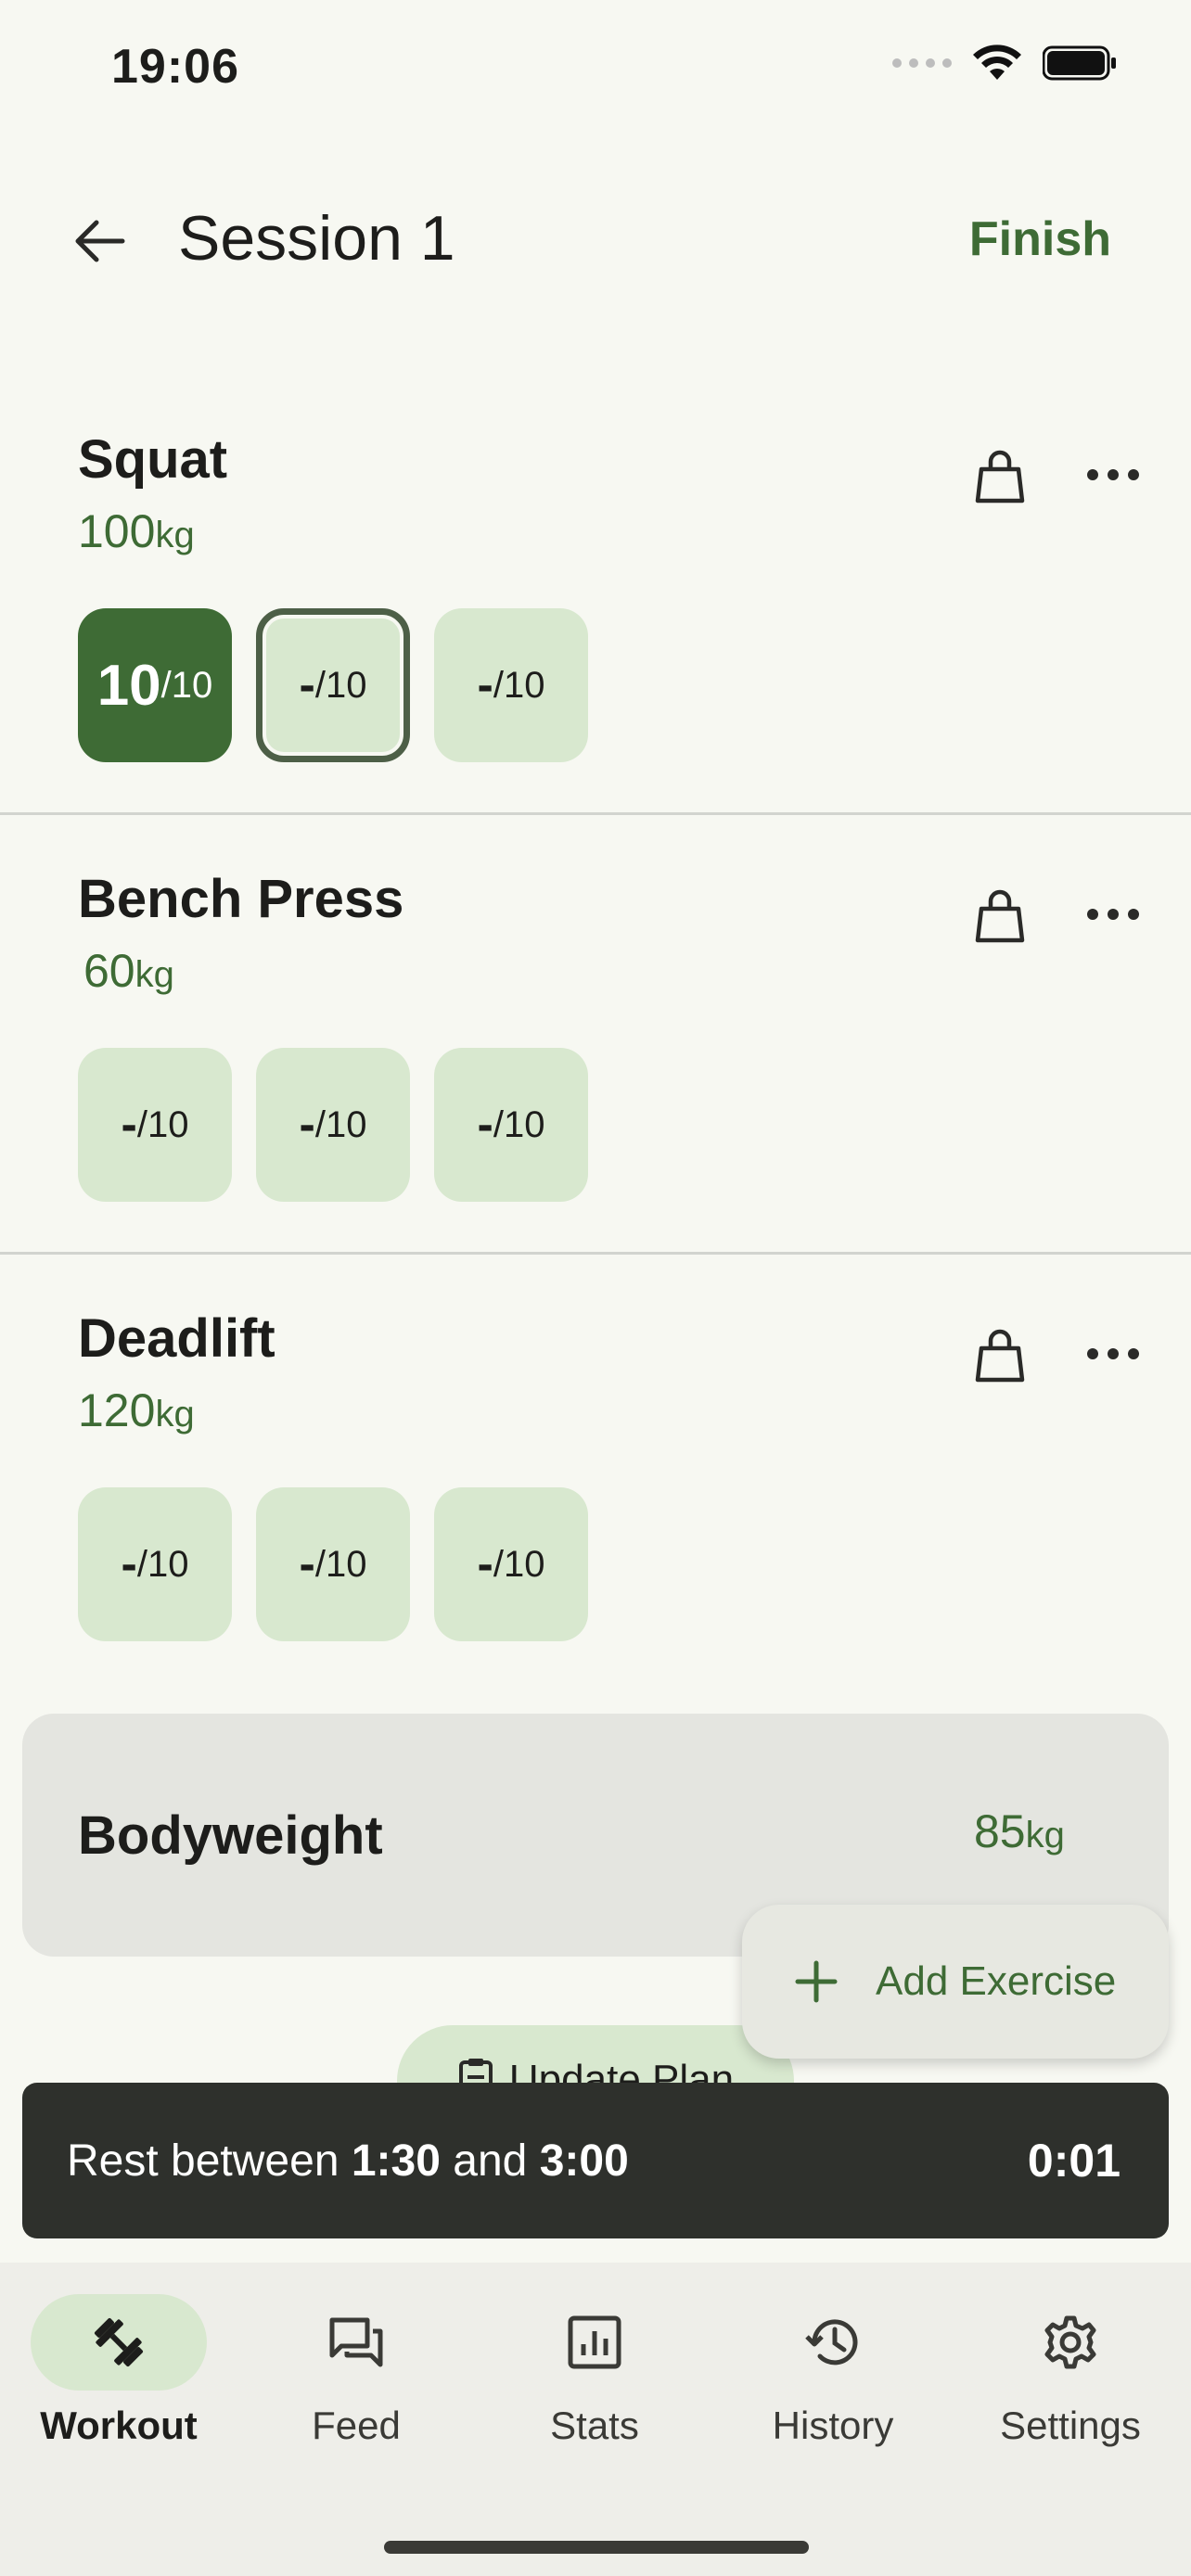 The height and width of the screenshot is (2576, 1191). I want to click on nav-label: Stats, so click(594, 2425).